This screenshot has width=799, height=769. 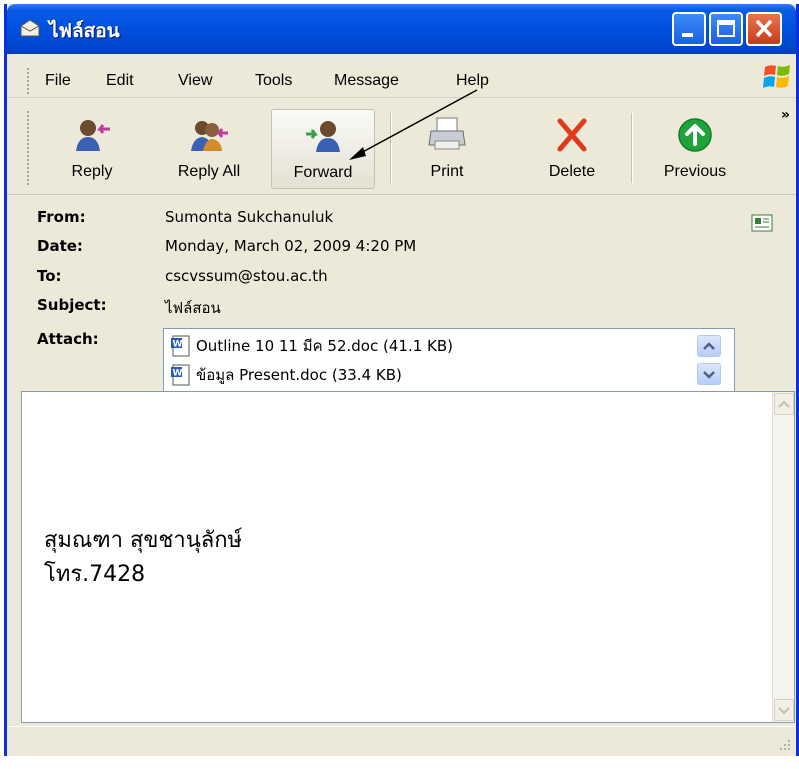 I want to click on contact-card-icon, so click(x=762, y=223).